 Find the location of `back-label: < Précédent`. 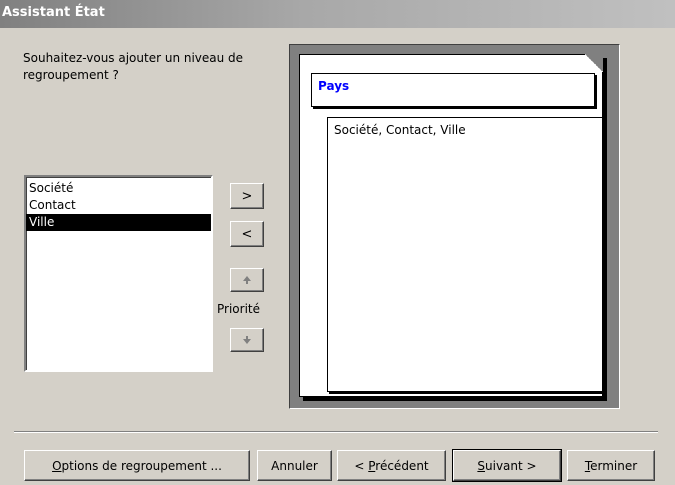

back-label: < Précédent is located at coordinates (391, 465).